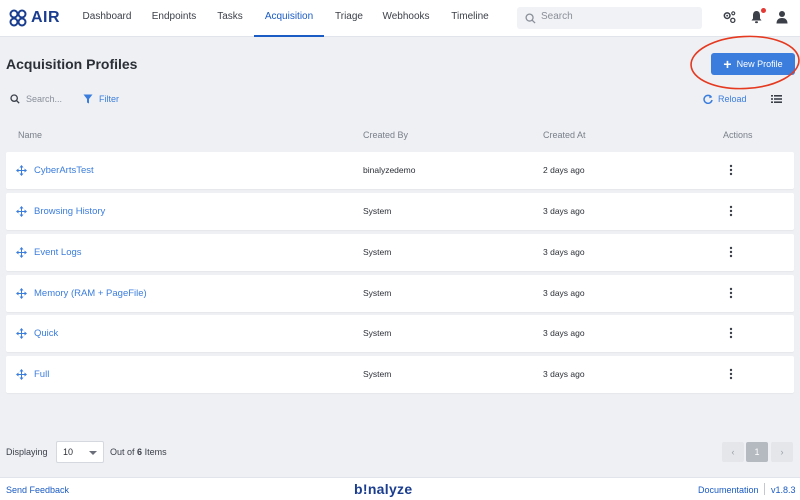 The image size is (800, 500). Describe the element at coordinates (68, 452) in the screenshot. I see `page-size-value: 10` at that location.